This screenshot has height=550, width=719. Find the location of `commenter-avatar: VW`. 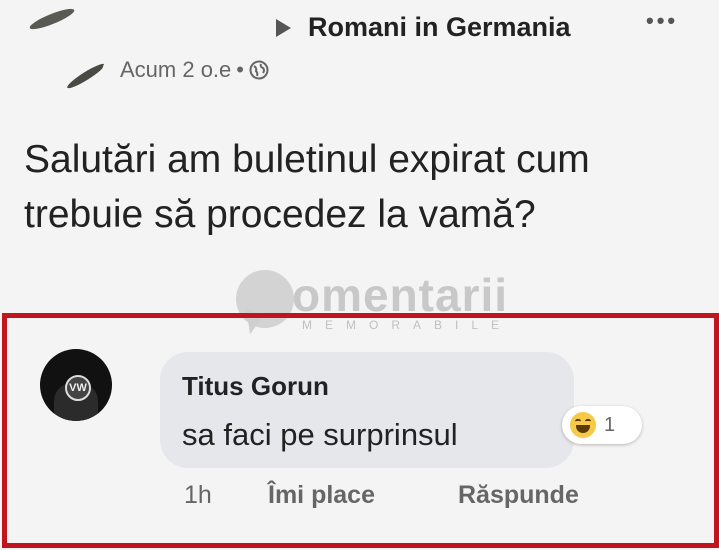

commenter-avatar: VW is located at coordinates (76, 385).